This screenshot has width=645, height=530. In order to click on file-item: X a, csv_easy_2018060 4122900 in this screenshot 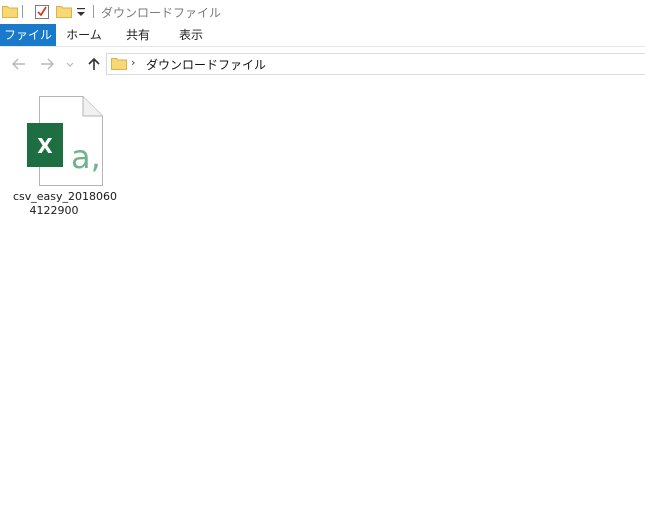, I will do `click(65, 154)`.